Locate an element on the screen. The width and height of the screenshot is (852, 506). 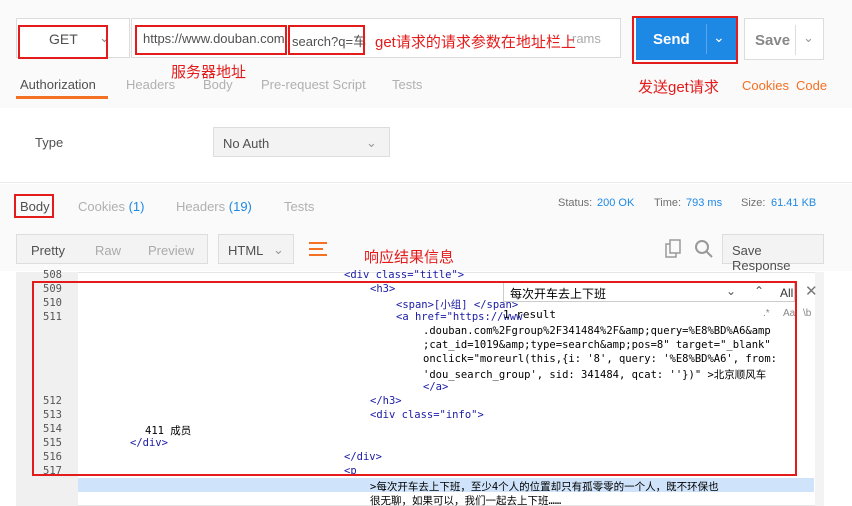
tab-response-headers: Headers (19) is located at coordinates (214, 206).